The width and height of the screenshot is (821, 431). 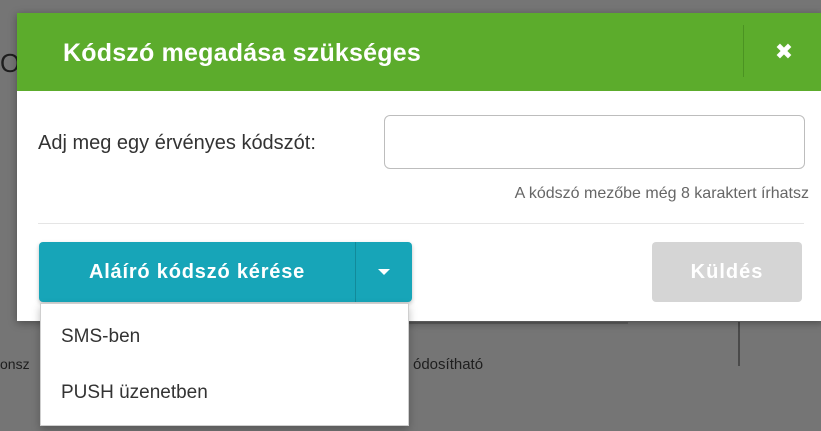 I want to click on delivery-method-menu: SMS-ben PUSH üzenetben, so click(x=224, y=364).